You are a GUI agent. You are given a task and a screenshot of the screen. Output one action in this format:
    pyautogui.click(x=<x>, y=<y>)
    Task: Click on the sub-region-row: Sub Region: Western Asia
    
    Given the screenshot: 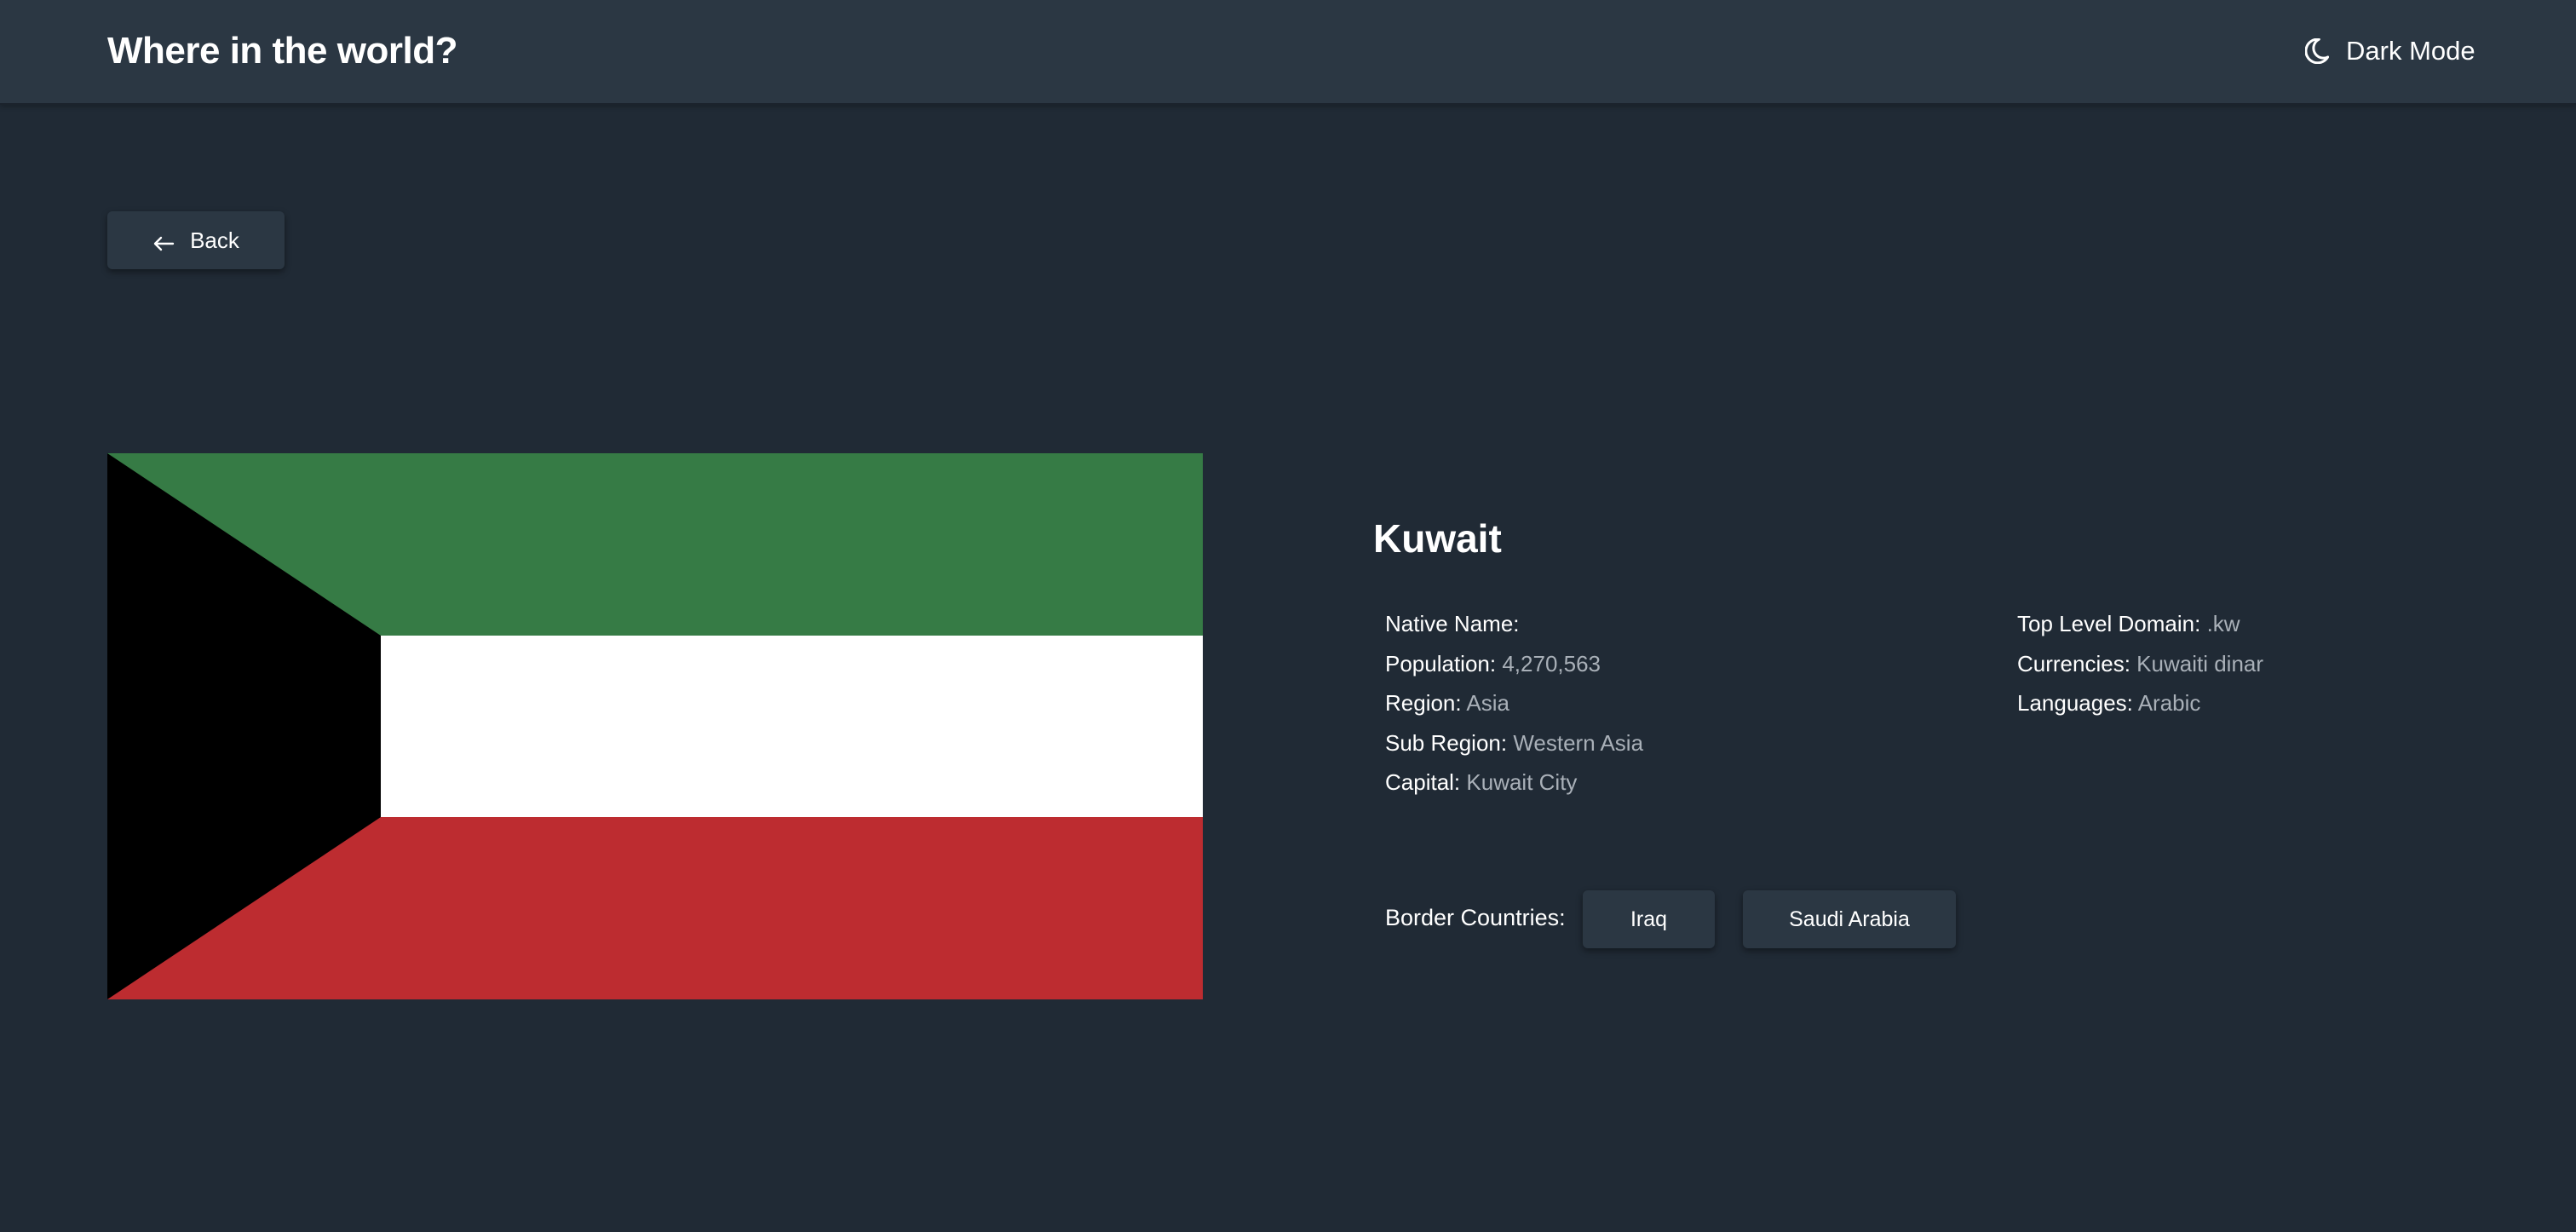 What is the action you would take?
    pyautogui.click(x=1514, y=743)
    